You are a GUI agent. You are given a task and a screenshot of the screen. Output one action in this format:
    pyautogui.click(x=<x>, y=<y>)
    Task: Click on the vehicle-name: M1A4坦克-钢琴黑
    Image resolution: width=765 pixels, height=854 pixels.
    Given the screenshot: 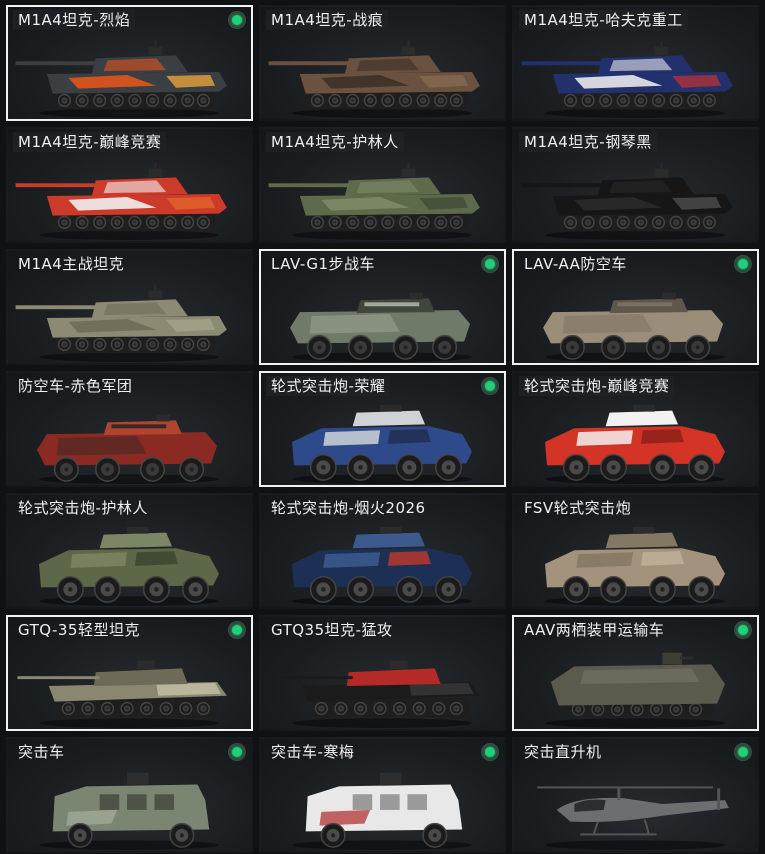 What is the action you would take?
    pyautogui.click(x=588, y=142)
    